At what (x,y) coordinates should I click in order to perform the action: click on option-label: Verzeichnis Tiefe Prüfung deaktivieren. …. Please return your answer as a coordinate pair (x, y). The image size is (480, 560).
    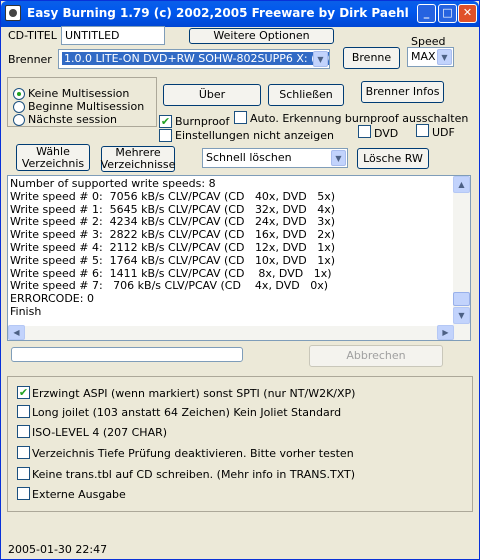
    Looking at the image, I should click on (193, 453).